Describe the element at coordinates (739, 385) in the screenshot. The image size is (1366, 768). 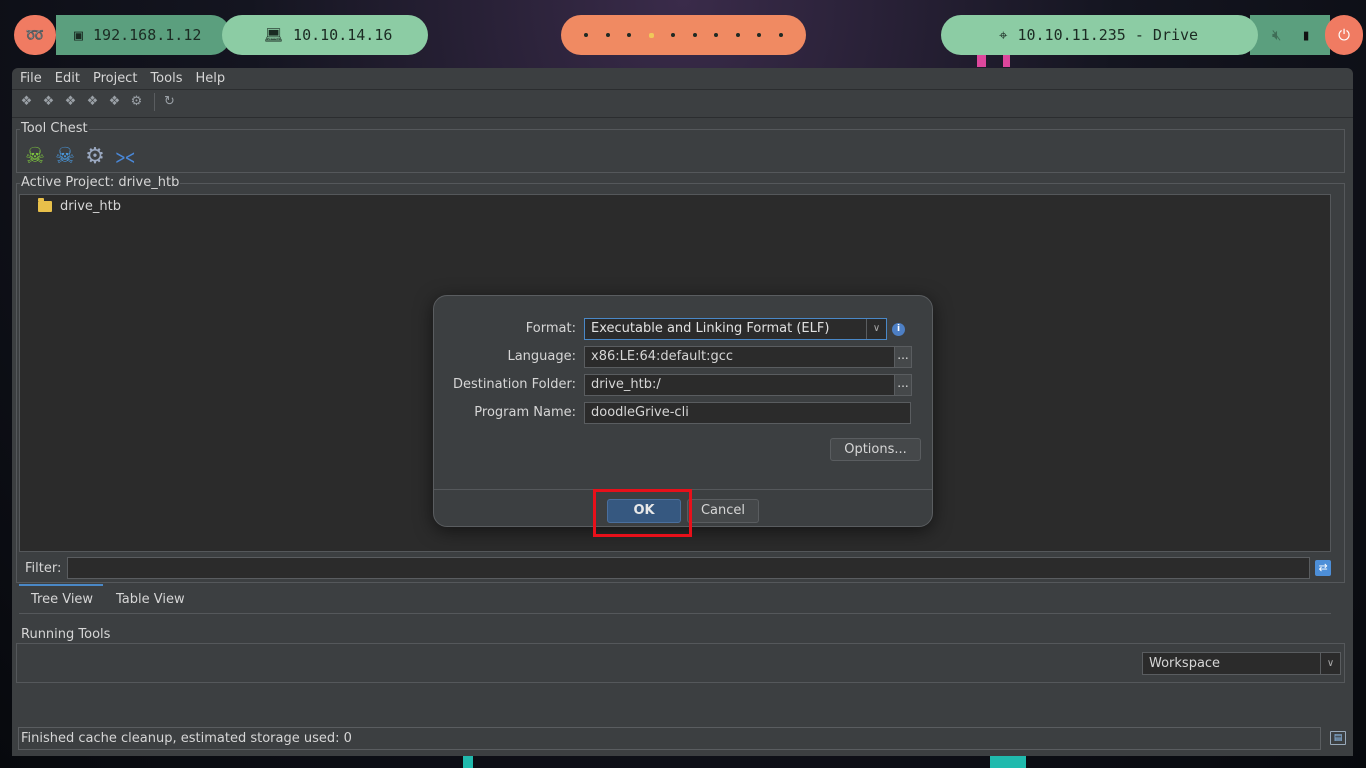
I see `destination-field: drive_htb:/` at that location.